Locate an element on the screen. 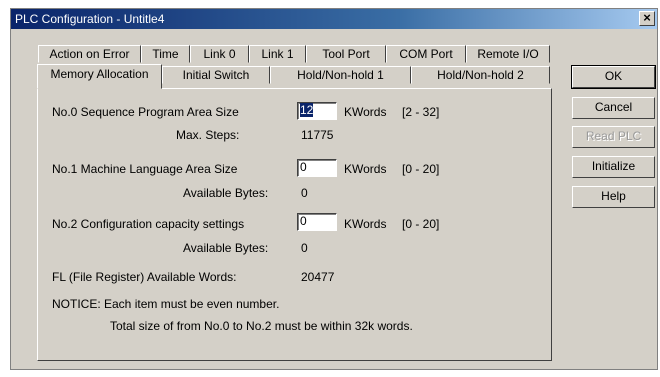 Image resolution: width=660 pixels, height=377 pixels. fl-label: FL (File Register) Available Words: is located at coordinates (144, 277).